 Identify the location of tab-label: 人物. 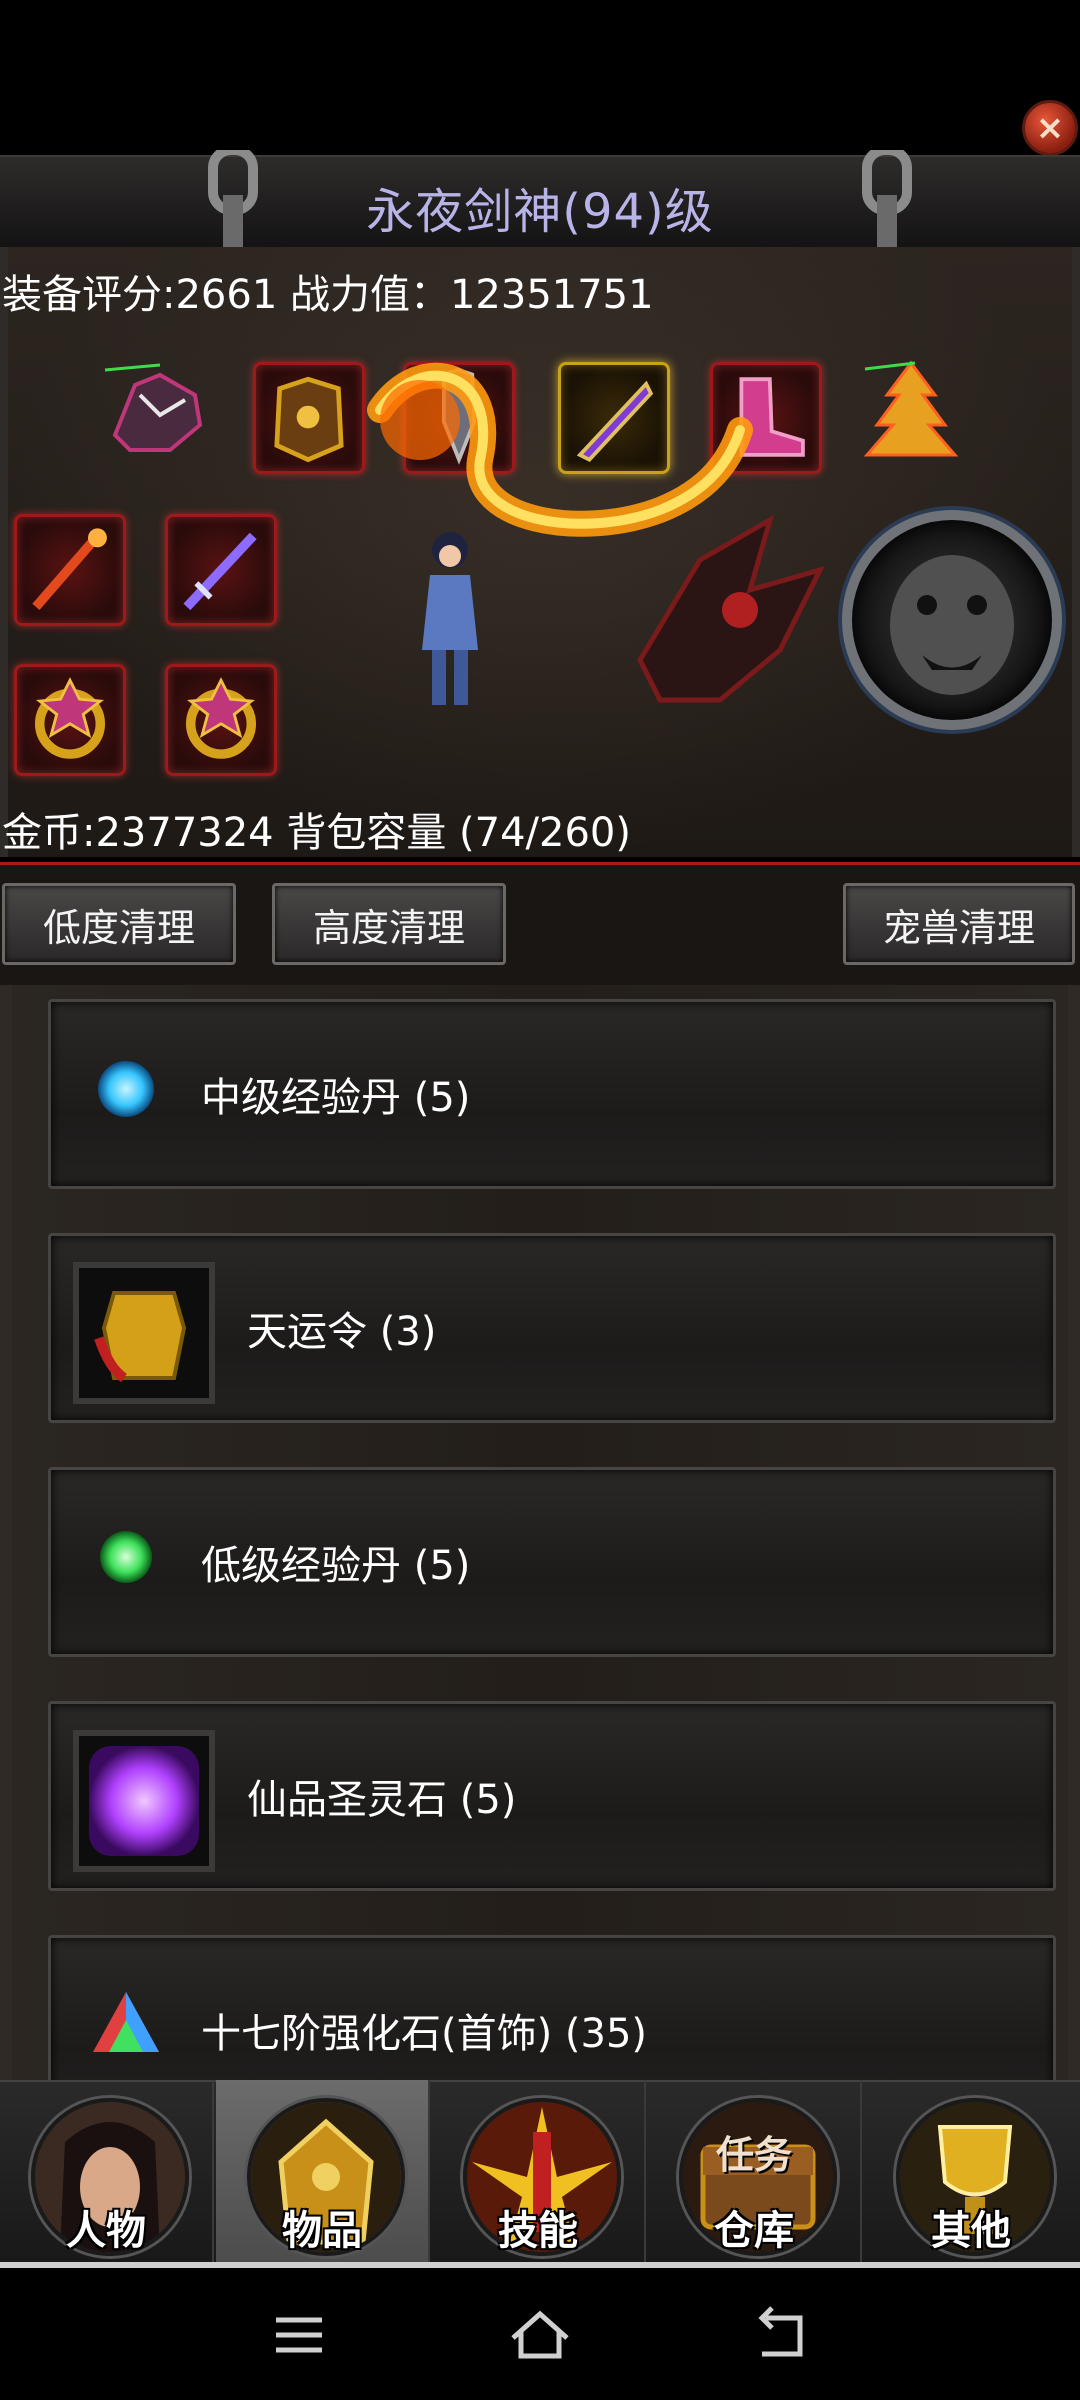
(106, 2231).